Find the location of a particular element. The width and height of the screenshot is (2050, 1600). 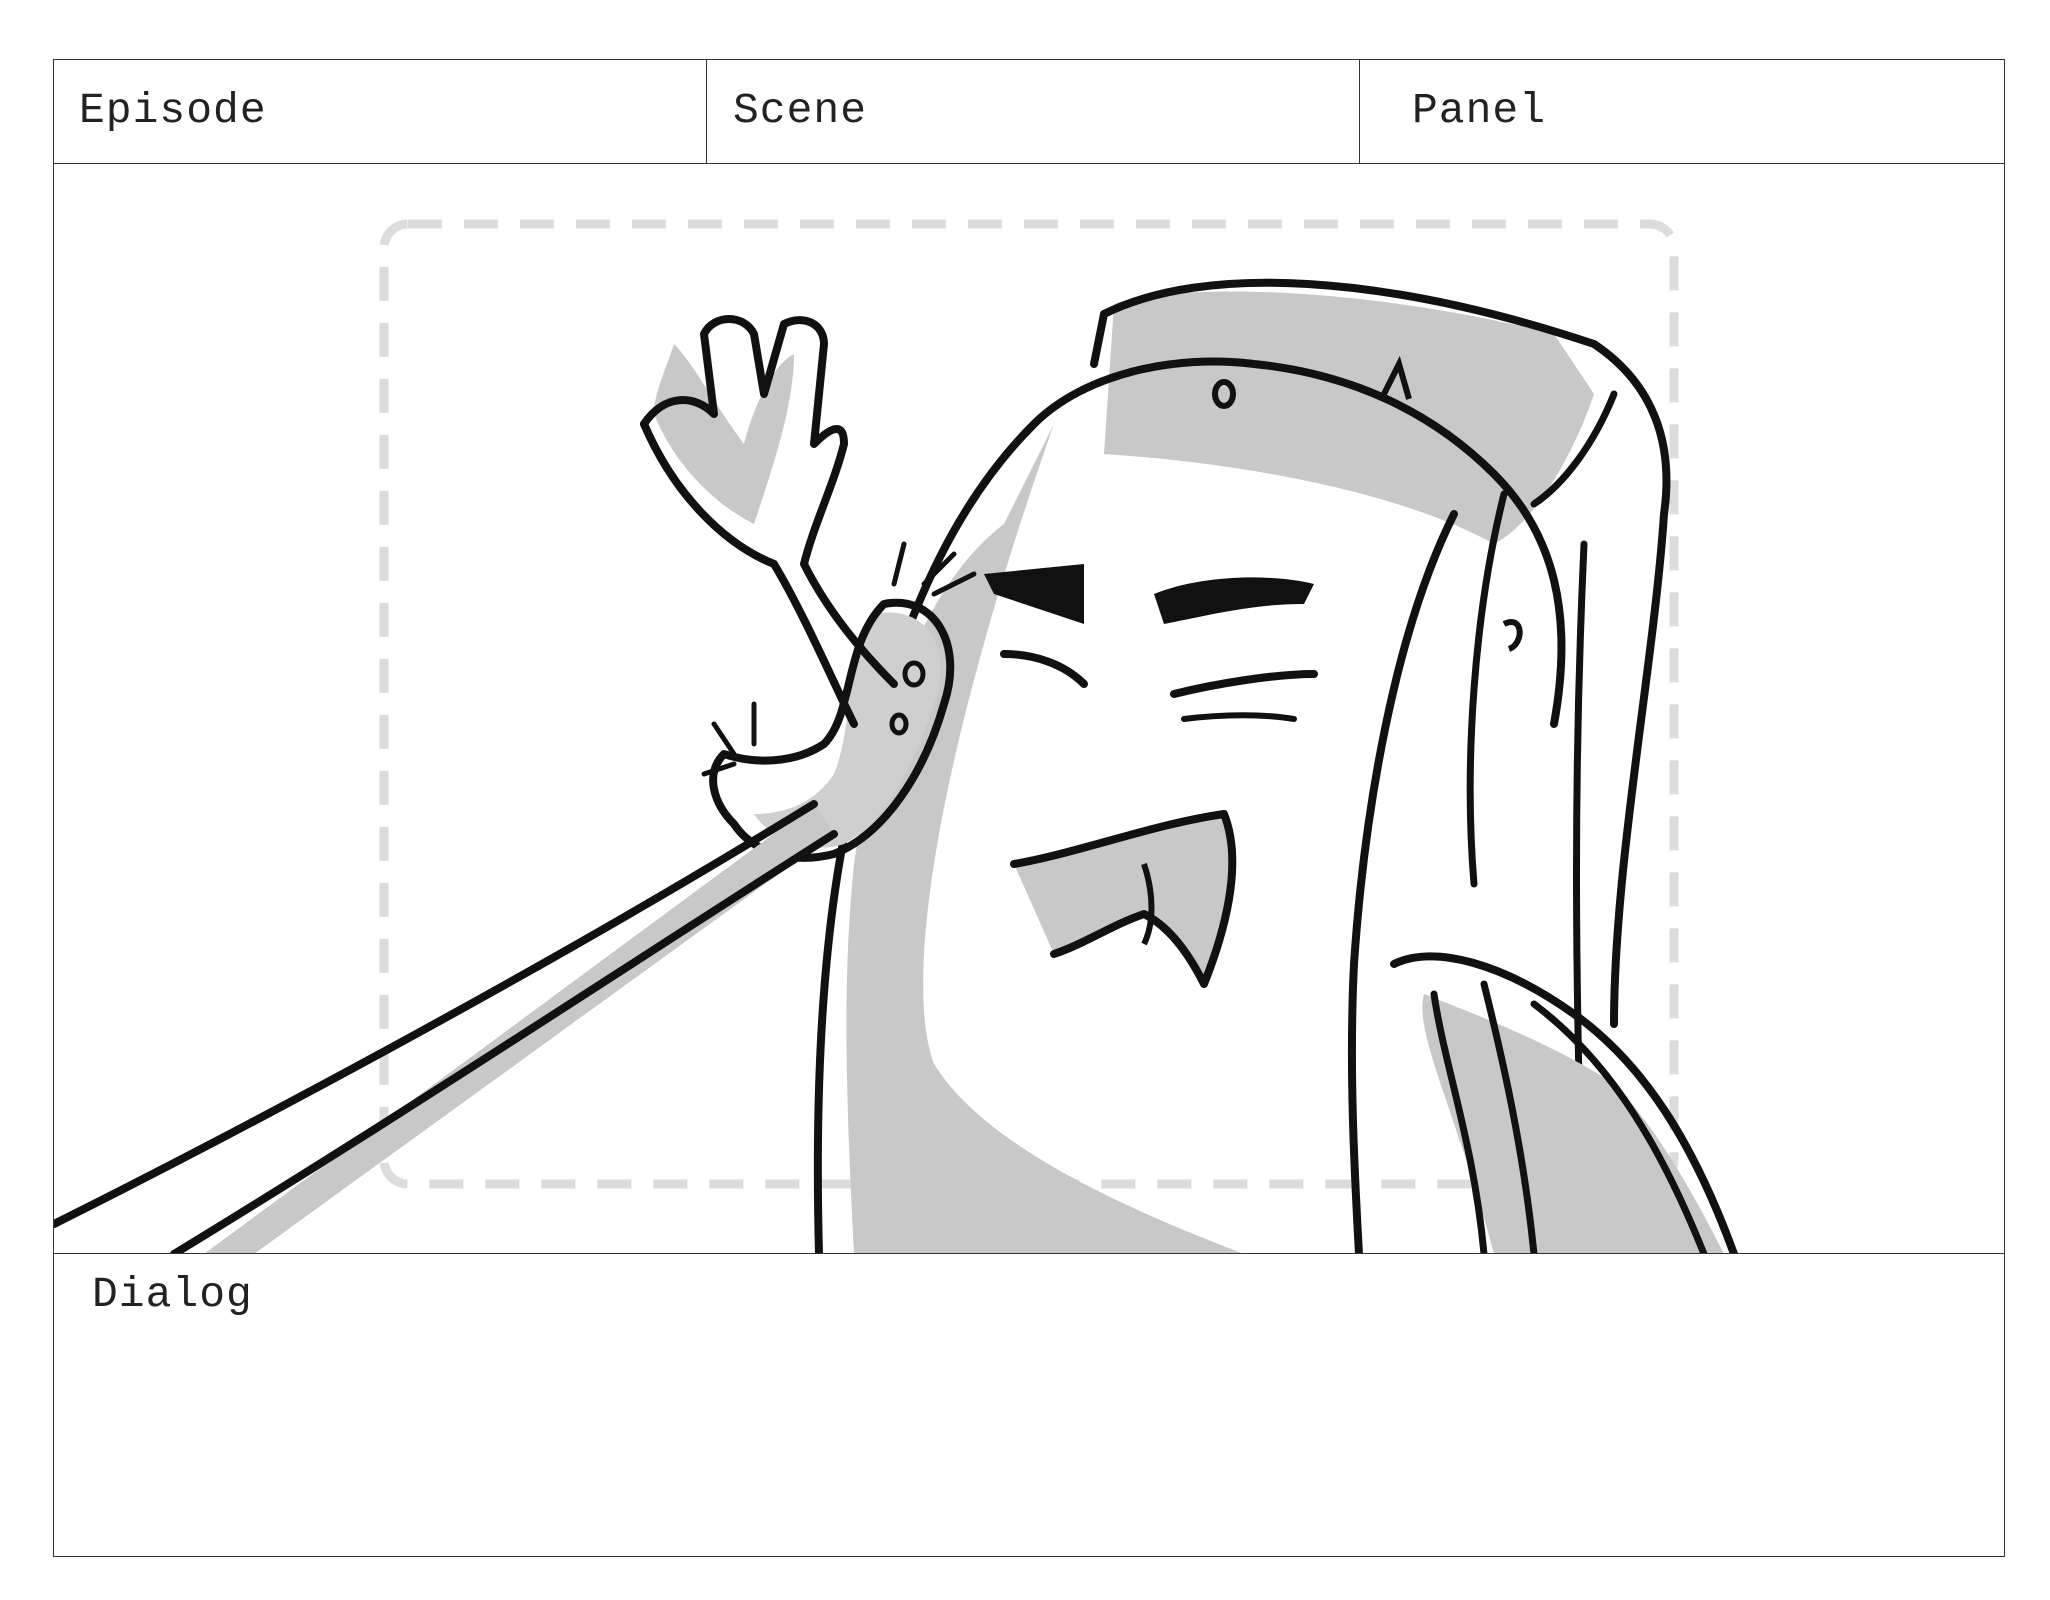

left-eye is located at coordinates (1044, 669).